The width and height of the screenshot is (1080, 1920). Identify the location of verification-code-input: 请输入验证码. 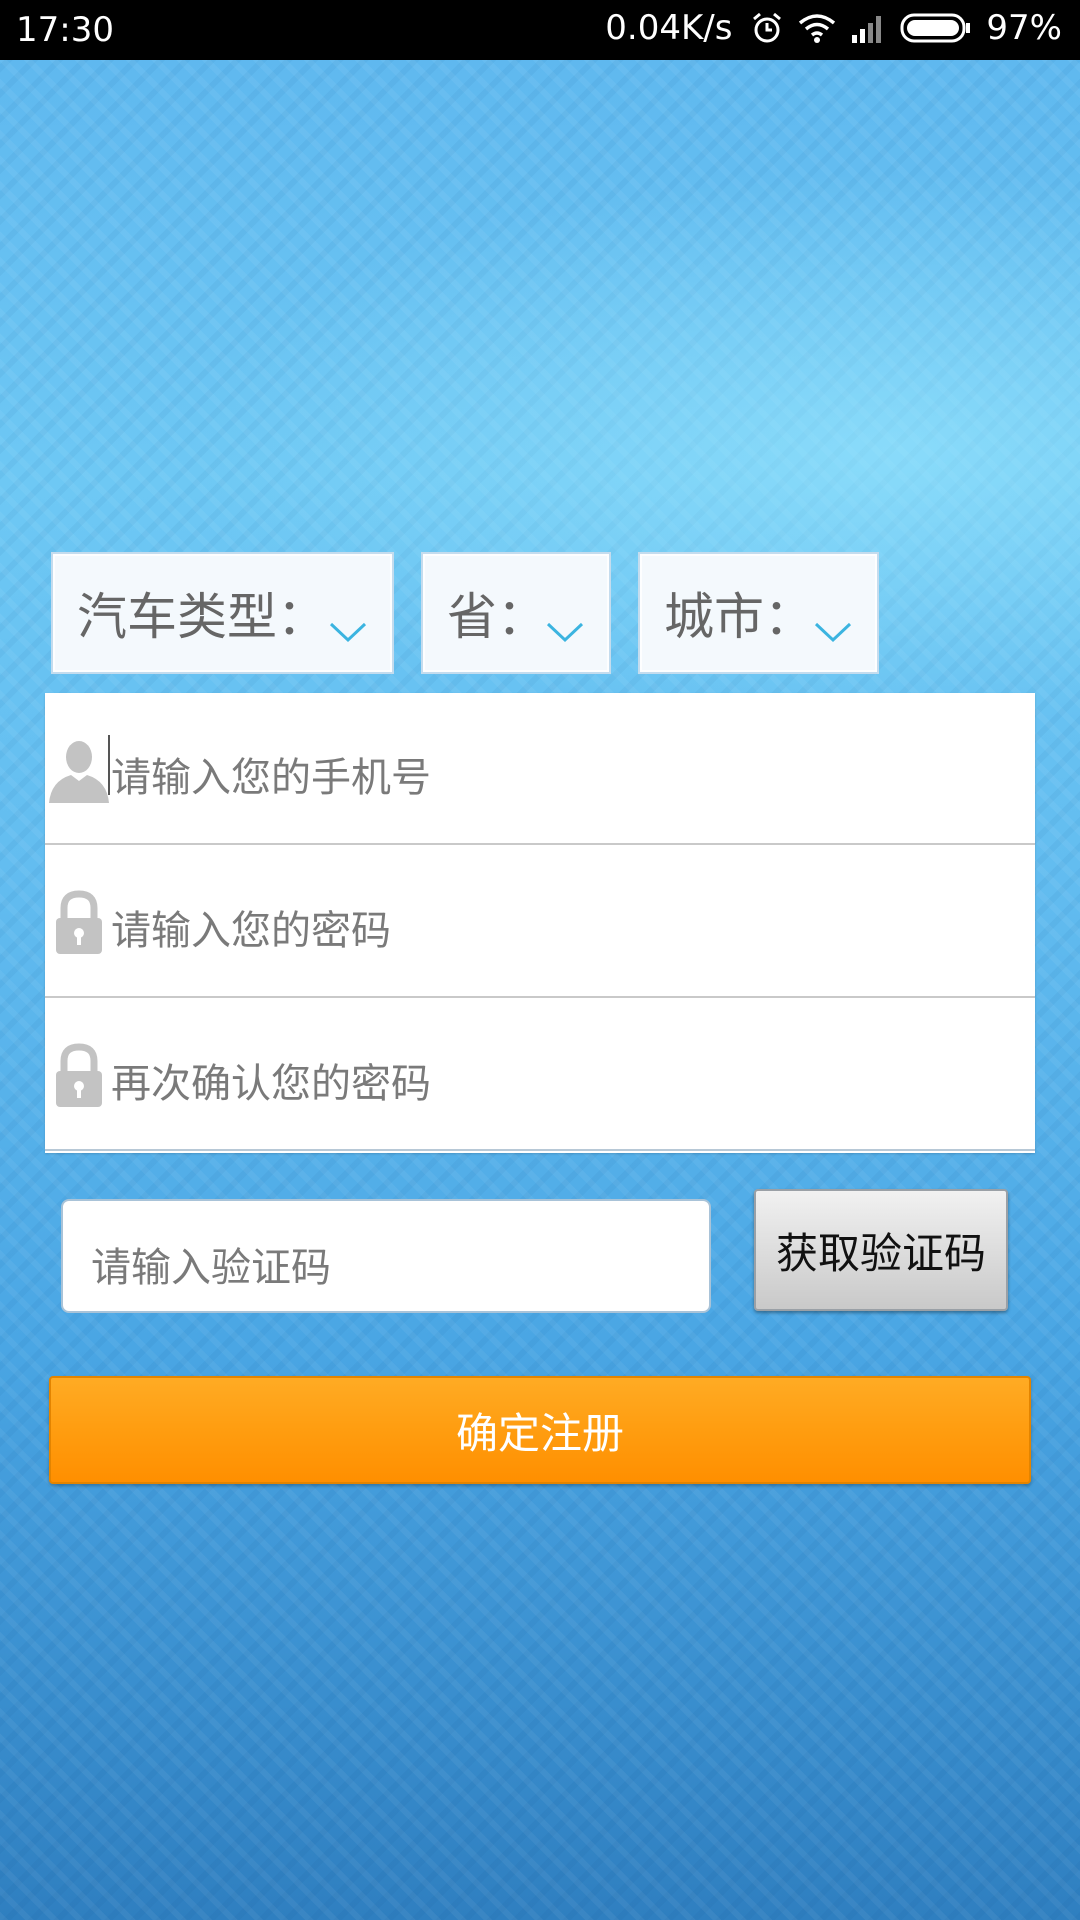
(386, 1256).